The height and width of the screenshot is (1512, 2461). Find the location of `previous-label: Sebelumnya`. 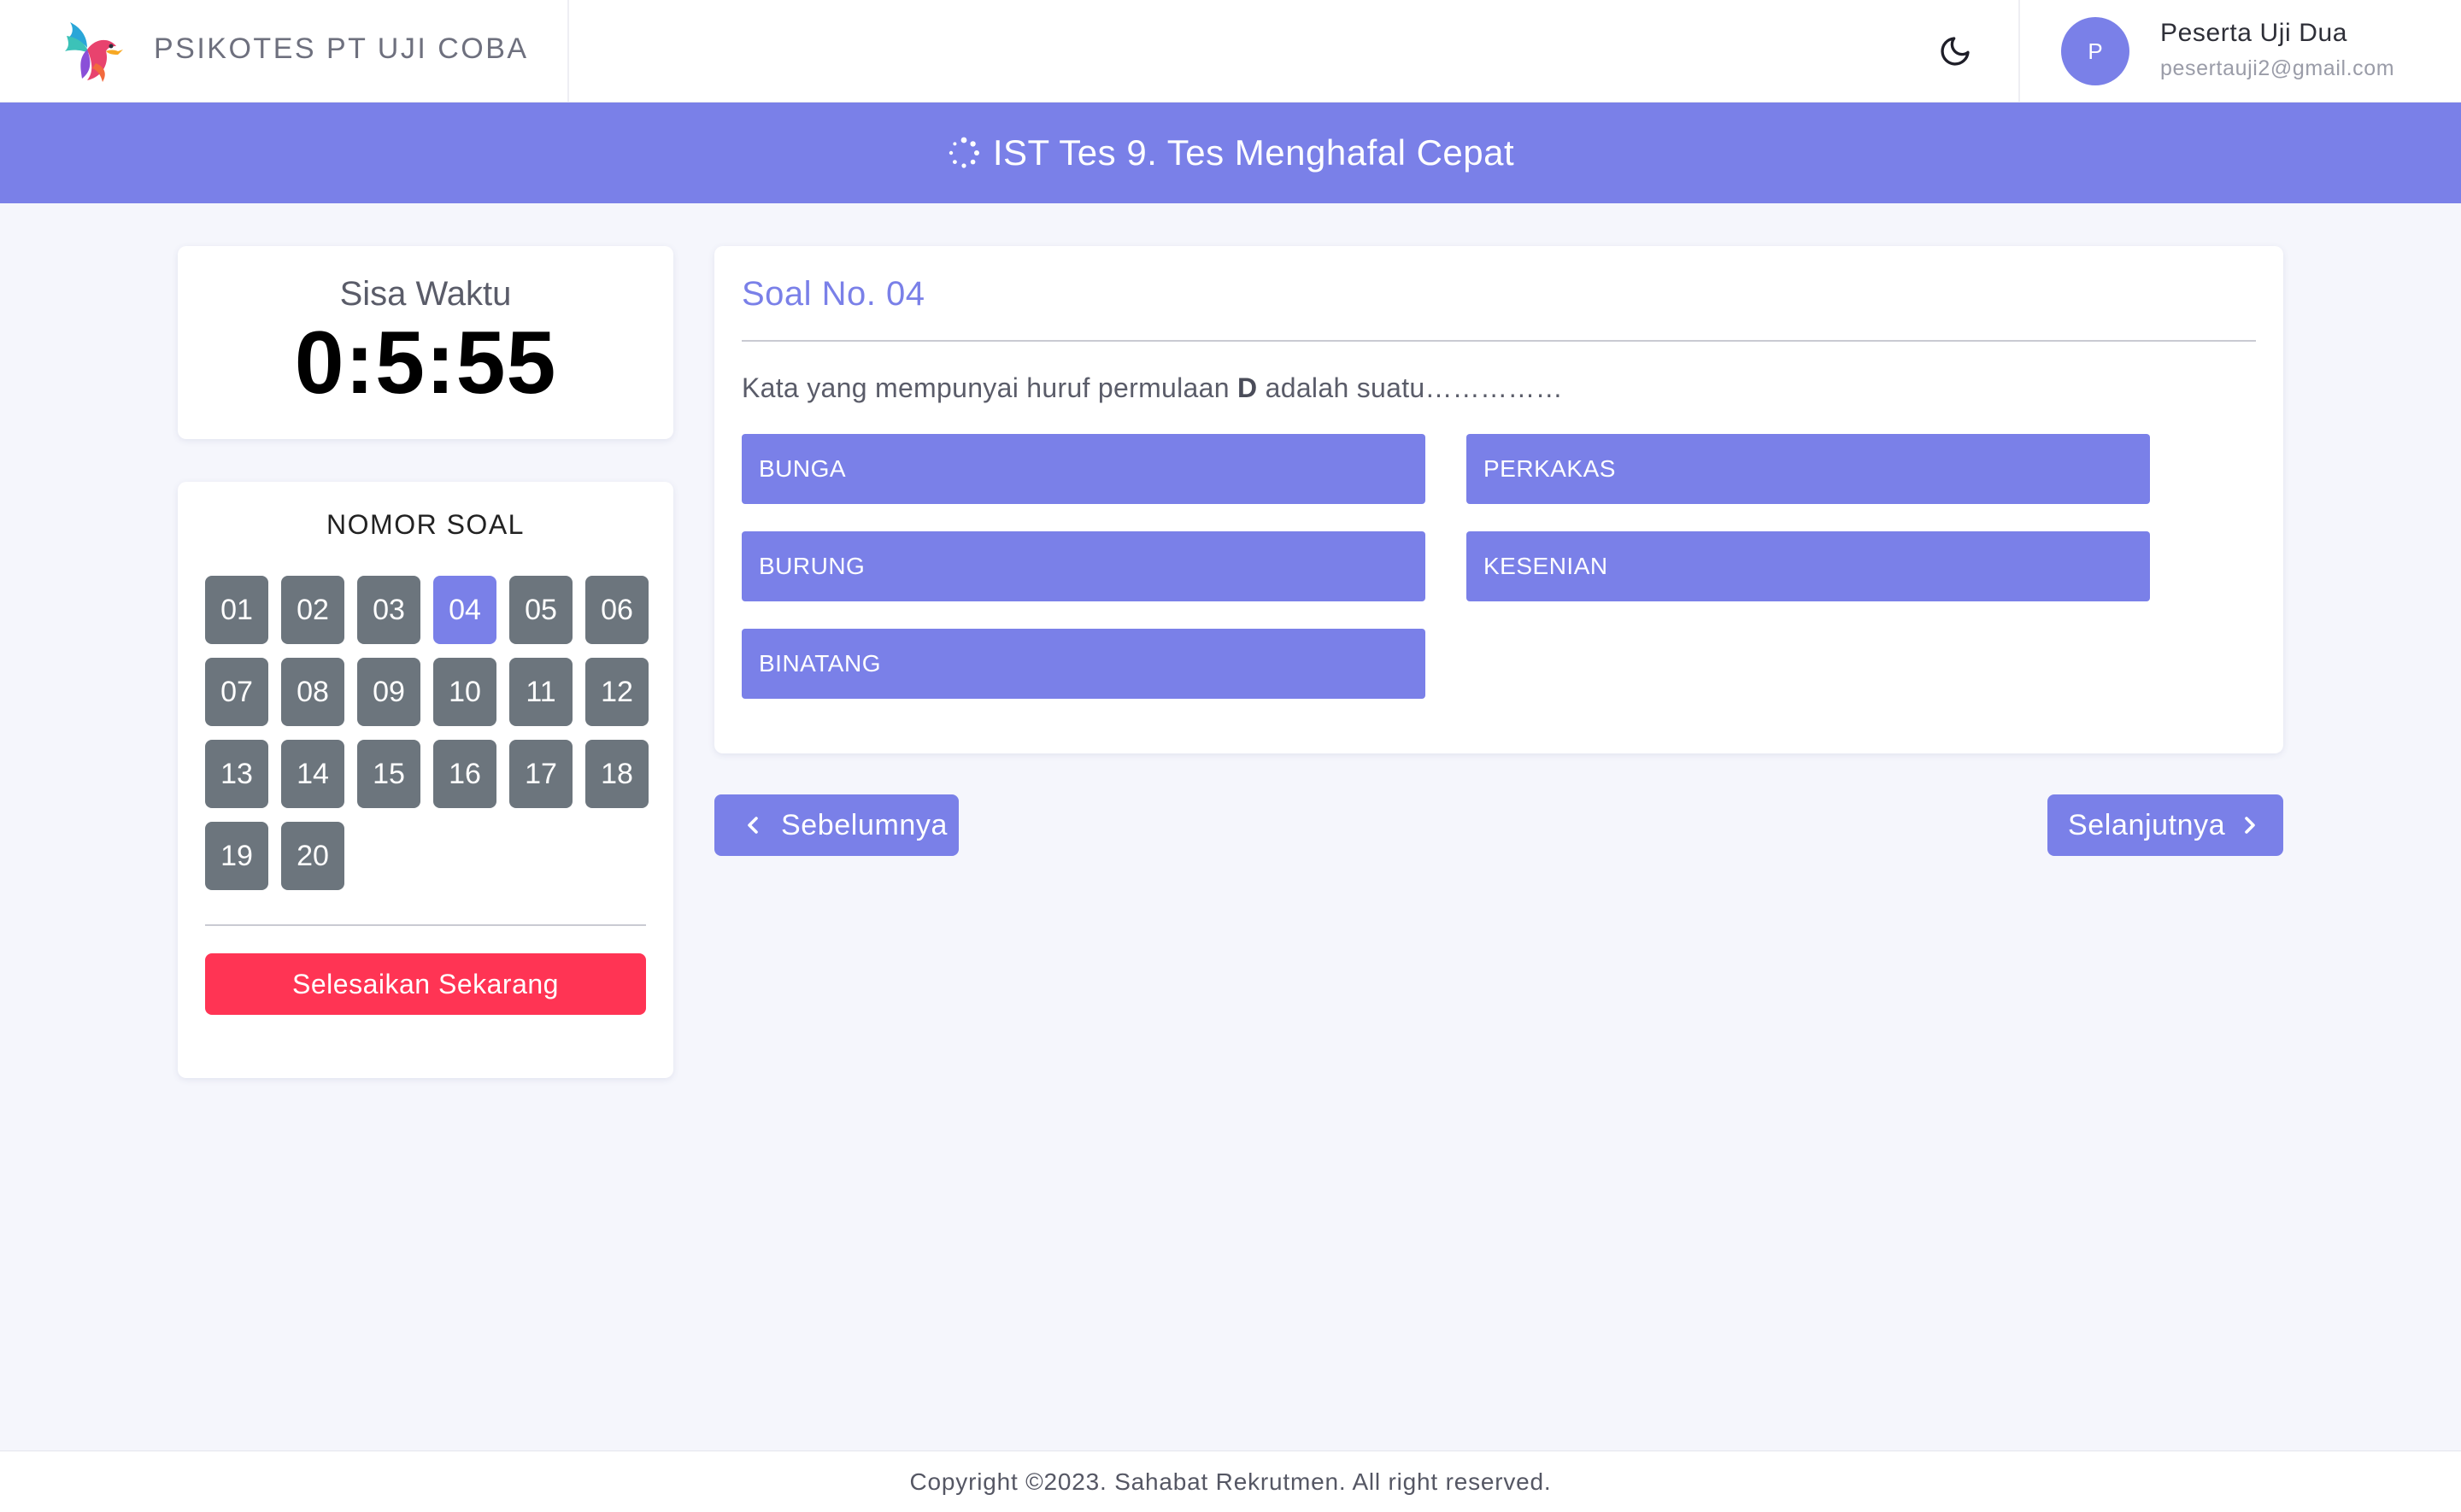

previous-label: Sebelumnya is located at coordinates (865, 824).